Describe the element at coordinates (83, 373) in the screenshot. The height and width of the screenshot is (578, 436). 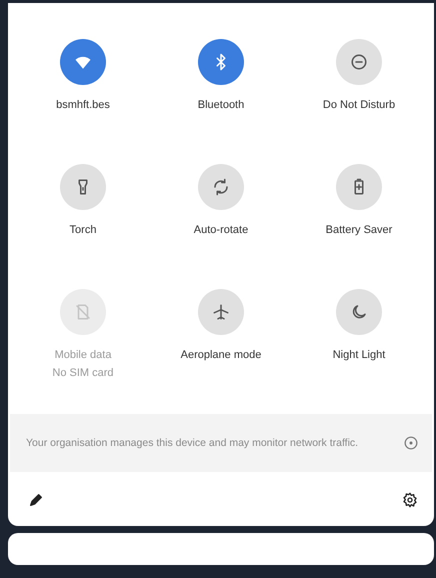
I see `tile-sublabel: No SIM card` at that location.